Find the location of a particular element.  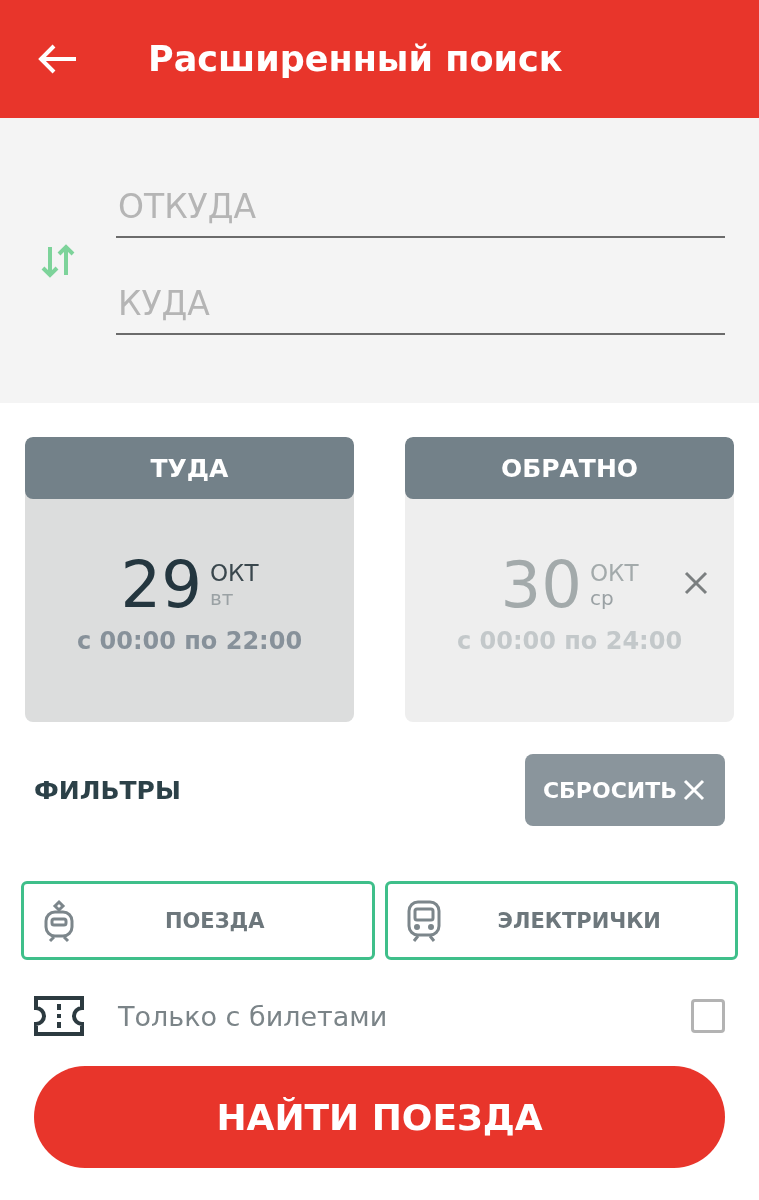

card-header: ОБРАТНО is located at coordinates (569, 468).